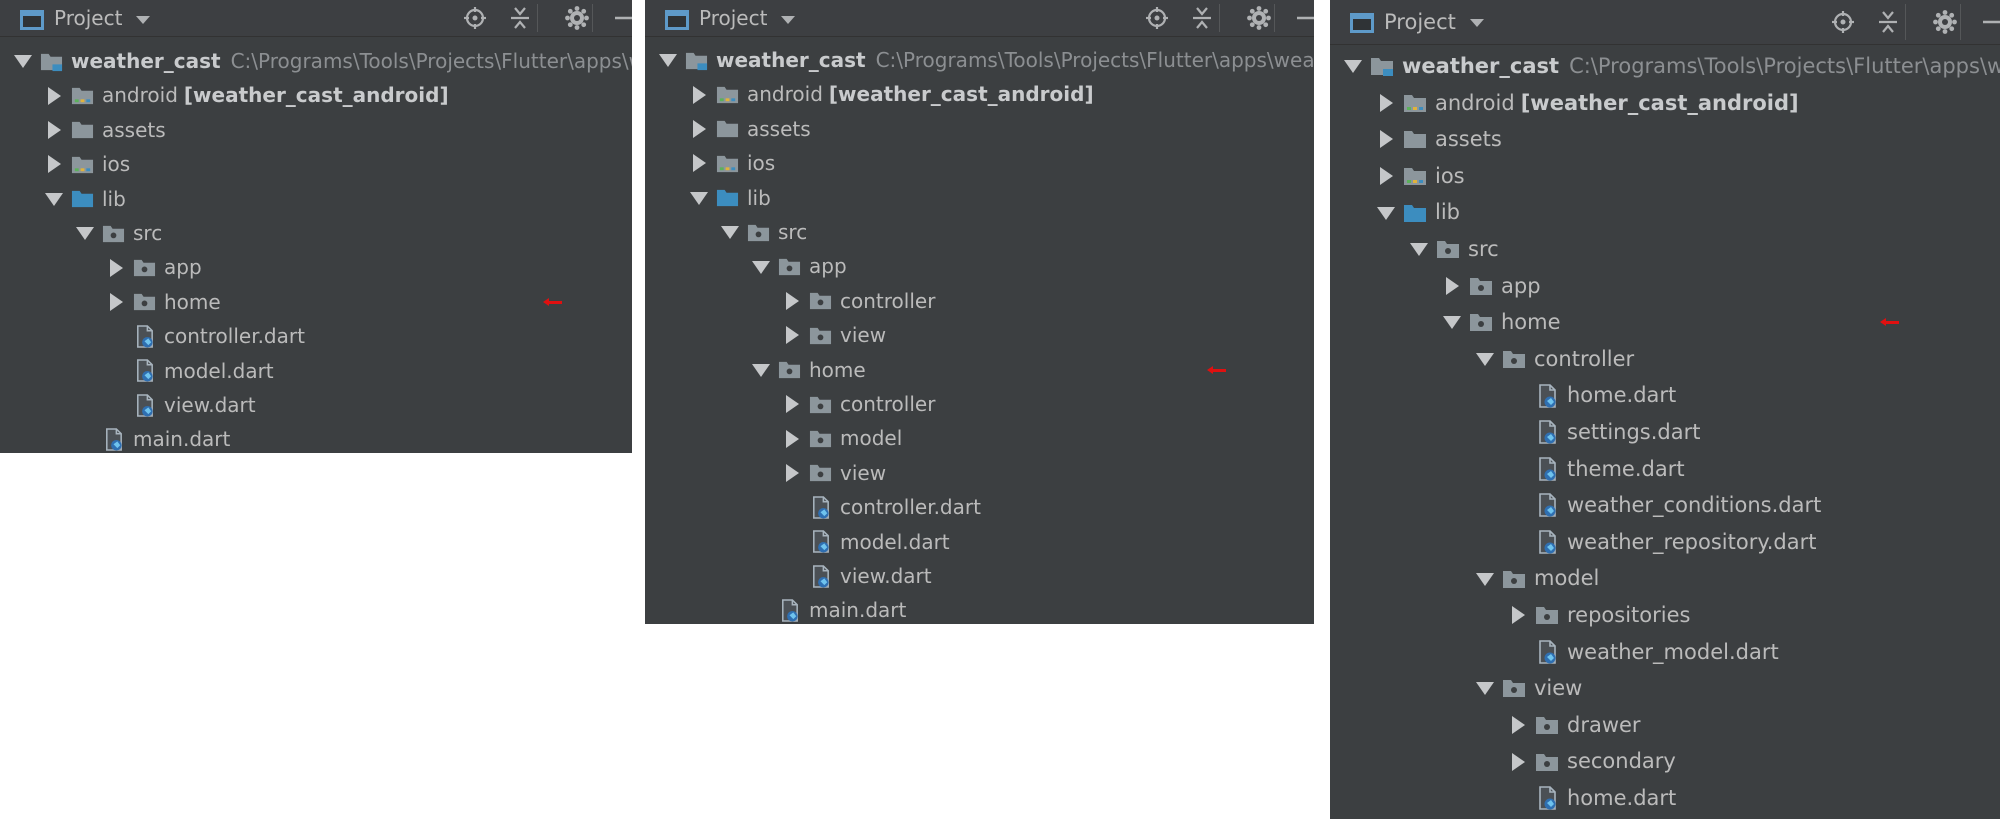 The width and height of the screenshot is (2000, 819). What do you see at coordinates (1558, 688) in the screenshot?
I see `tree-item-label: view` at bounding box center [1558, 688].